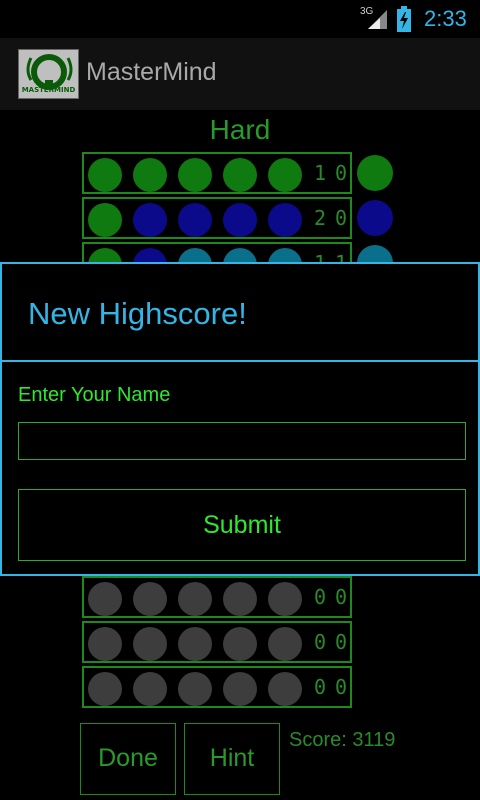 The width and height of the screenshot is (480, 800). I want to click on battery-charging-icon, so click(404, 21).